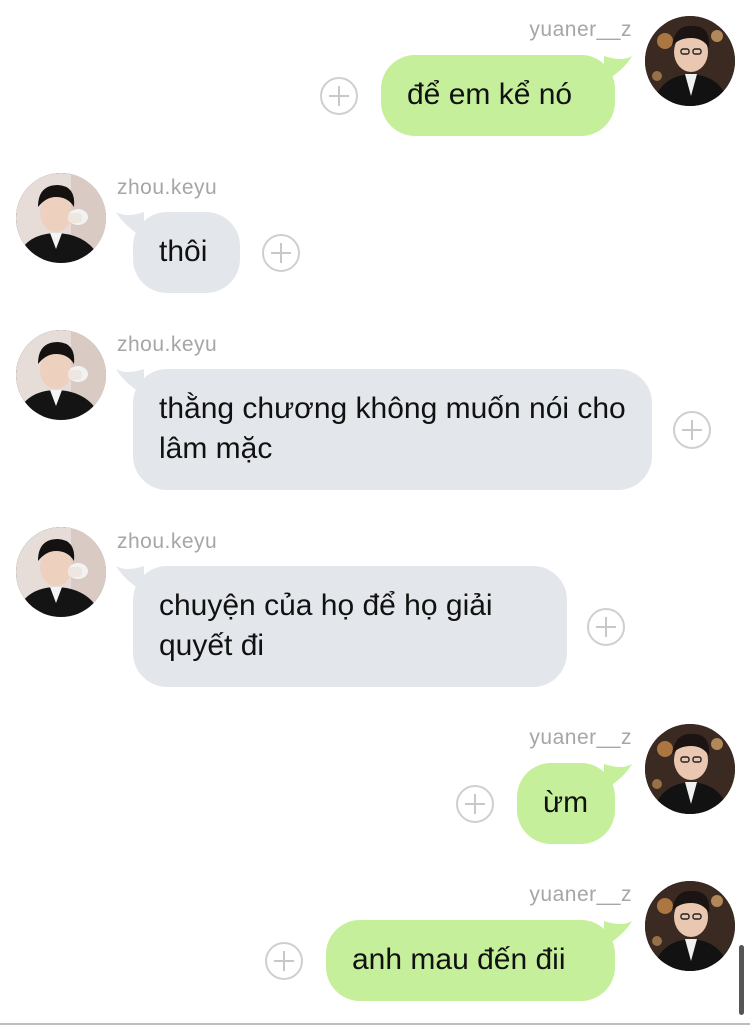 Image resolution: width=750 pixels, height=1025 pixels. I want to click on message-text: anh mau đến đii, so click(459, 959).